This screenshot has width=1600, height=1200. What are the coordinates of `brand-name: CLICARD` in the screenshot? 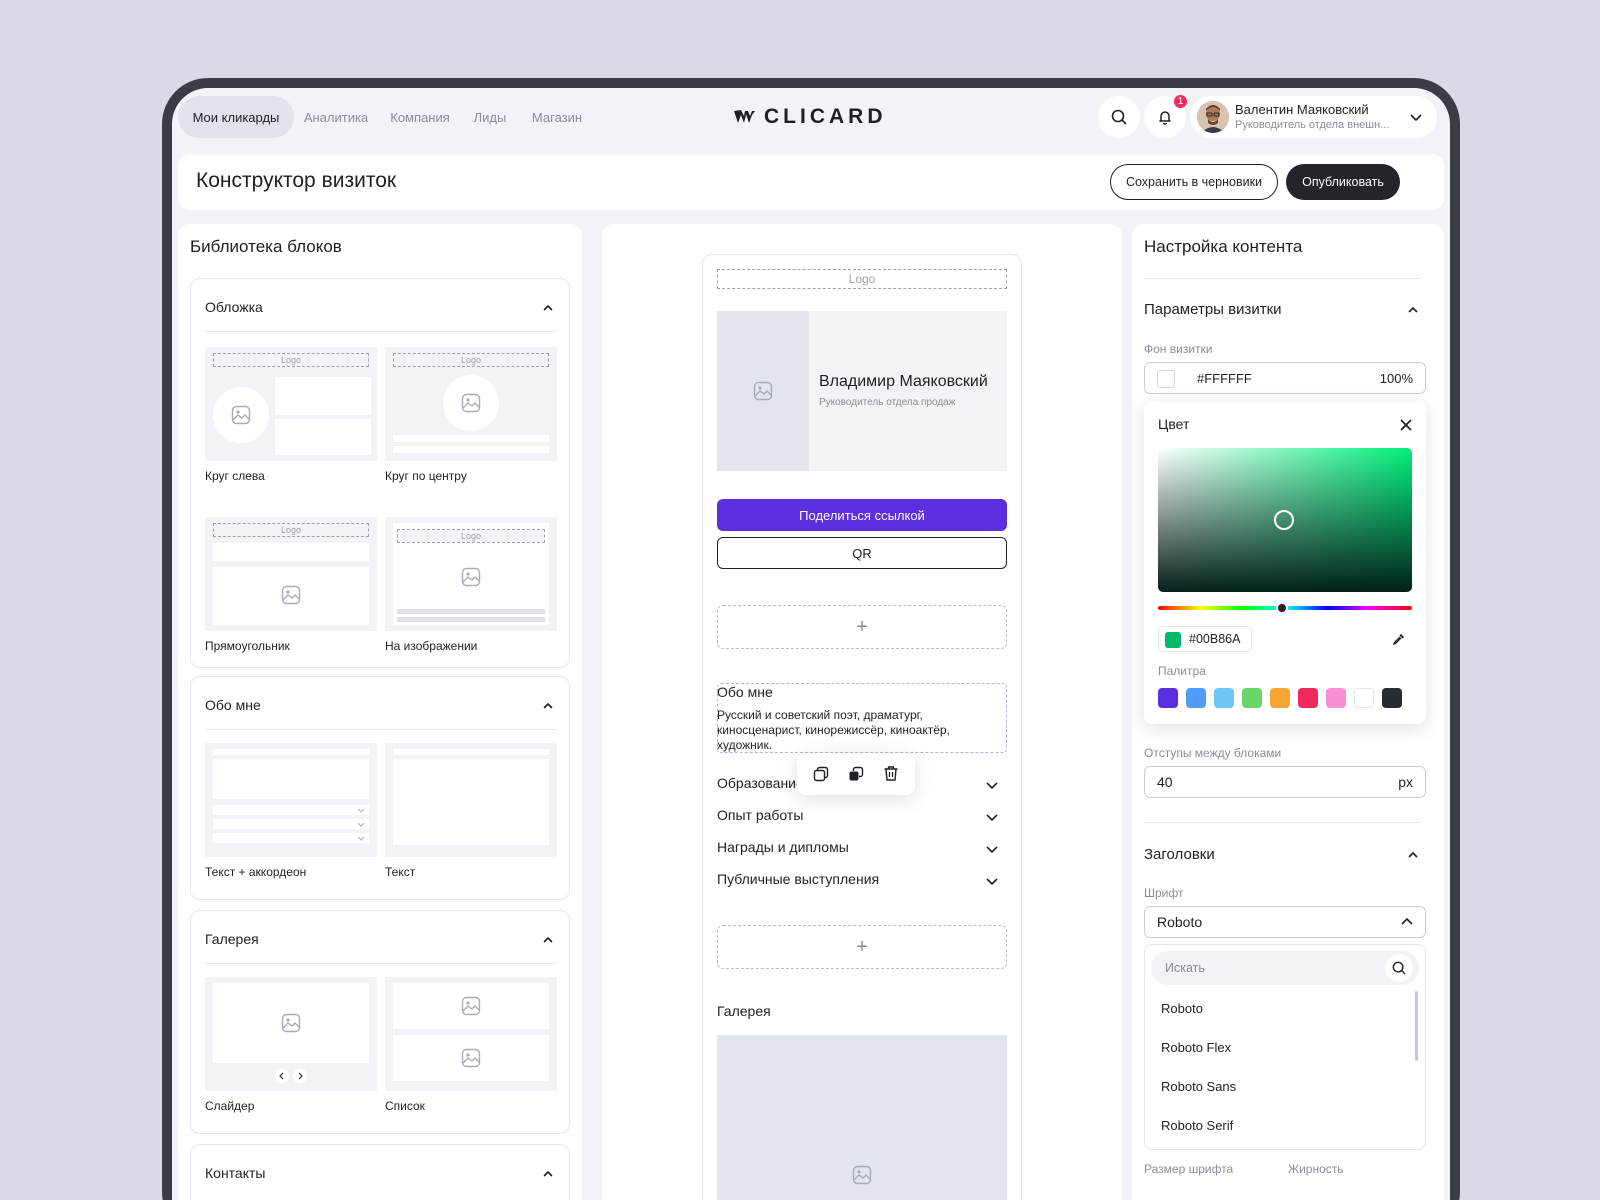 It's located at (825, 116).